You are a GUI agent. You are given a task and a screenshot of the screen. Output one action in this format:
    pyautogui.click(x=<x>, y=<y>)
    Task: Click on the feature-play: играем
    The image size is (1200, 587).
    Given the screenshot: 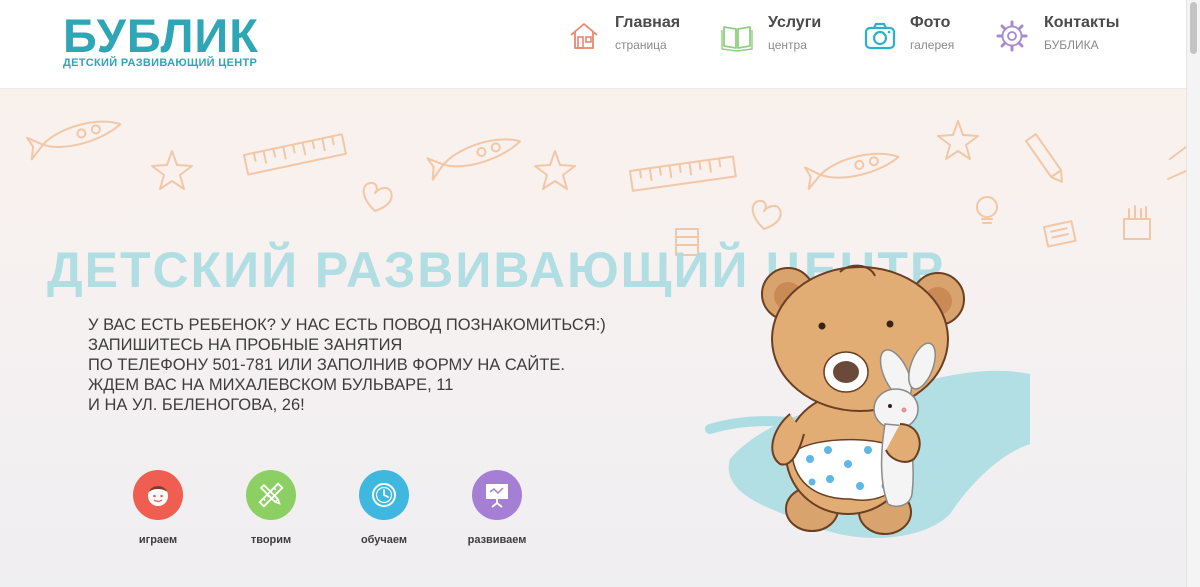 What is the action you would take?
    pyautogui.click(x=158, y=508)
    